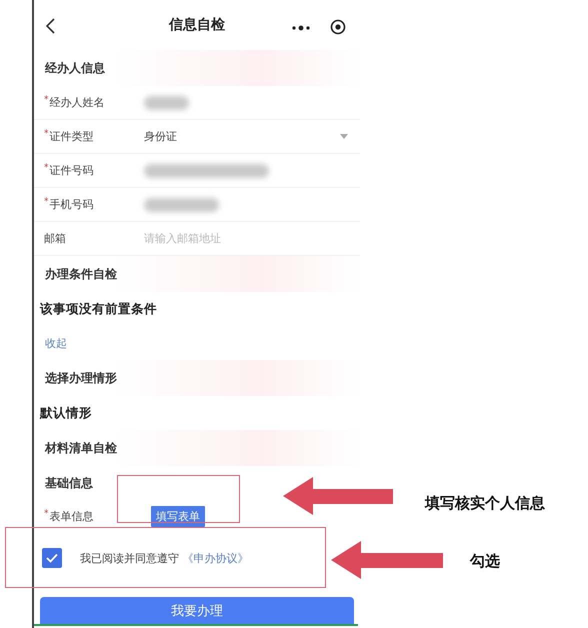 The width and height of the screenshot is (588, 628). I want to click on info-text: 该事项没有前置条件, so click(98, 309).